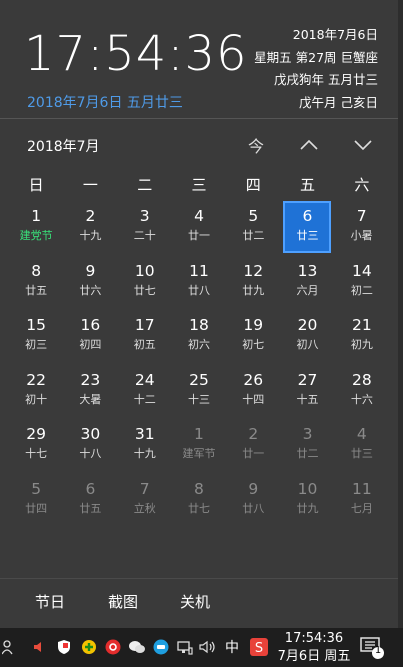 This screenshot has width=403, height=667. Describe the element at coordinates (362, 500) in the screenshot. I see `day-cell: 11 七月` at that location.